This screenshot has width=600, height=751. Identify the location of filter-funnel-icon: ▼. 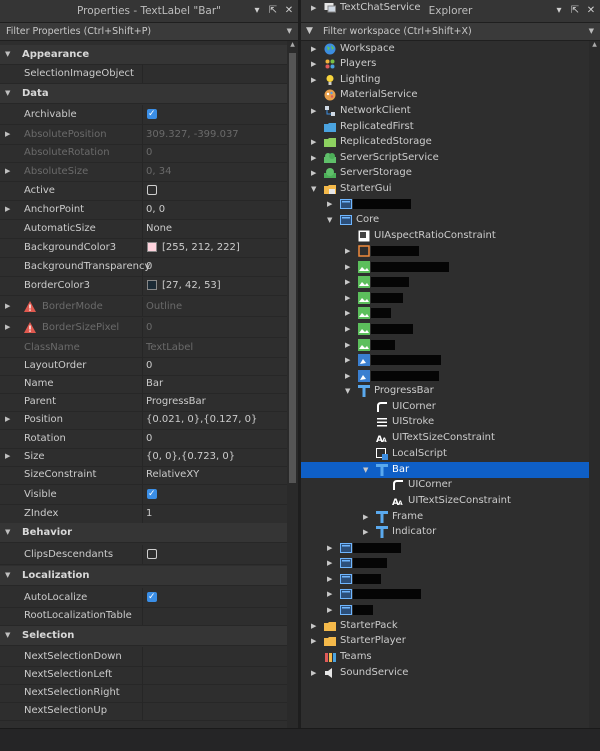
(309, 31).